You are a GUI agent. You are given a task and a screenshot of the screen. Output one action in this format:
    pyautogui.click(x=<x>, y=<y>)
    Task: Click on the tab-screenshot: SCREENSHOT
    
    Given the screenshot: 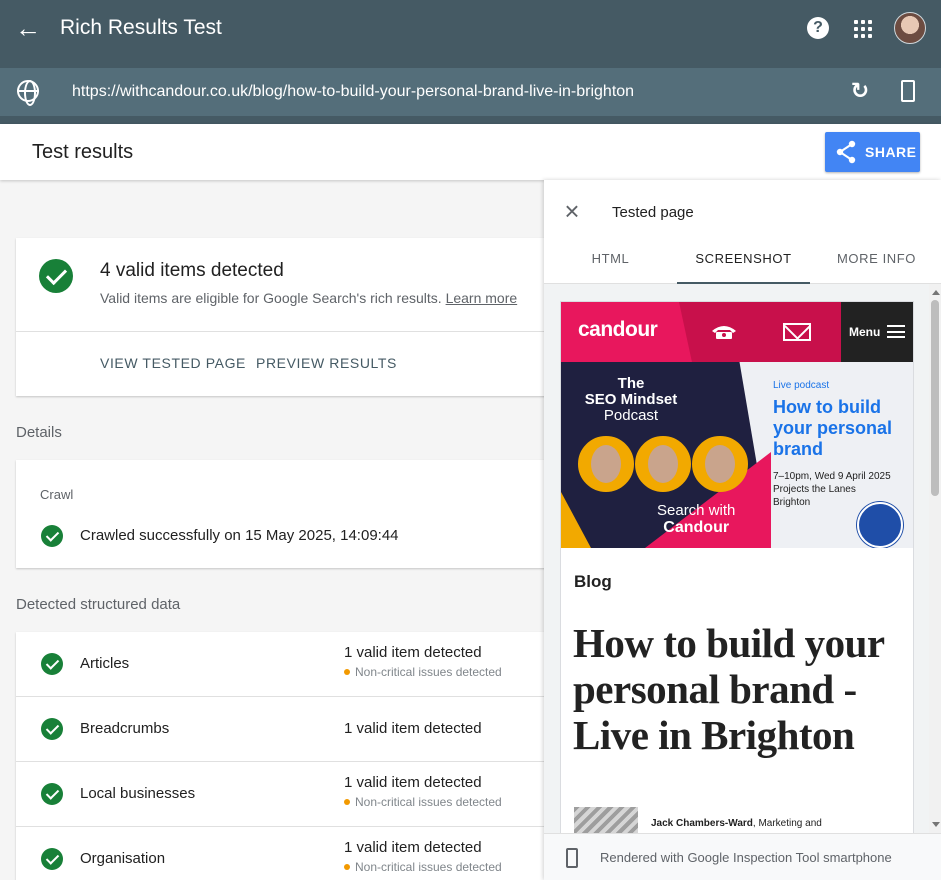 What is the action you would take?
    pyautogui.click(x=743, y=262)
    